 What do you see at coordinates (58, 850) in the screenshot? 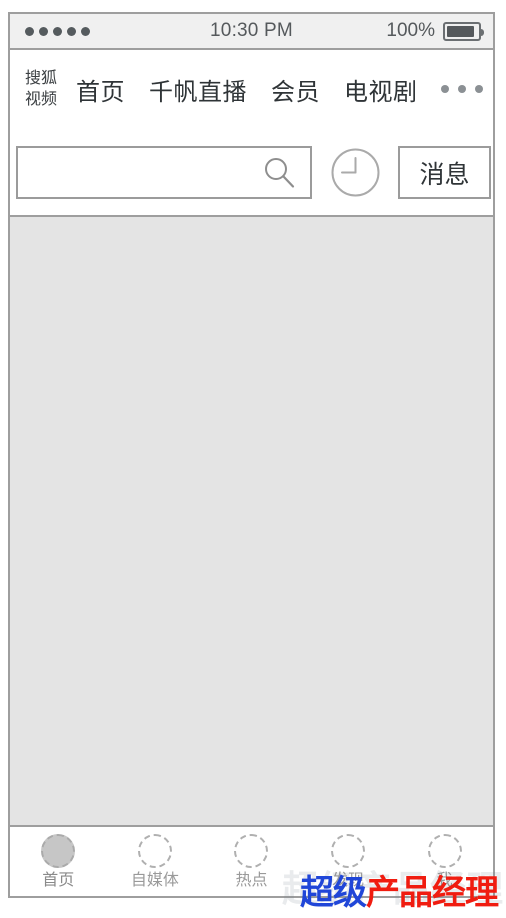
I see `home-circle-icon` at bounding box center [58, 850].